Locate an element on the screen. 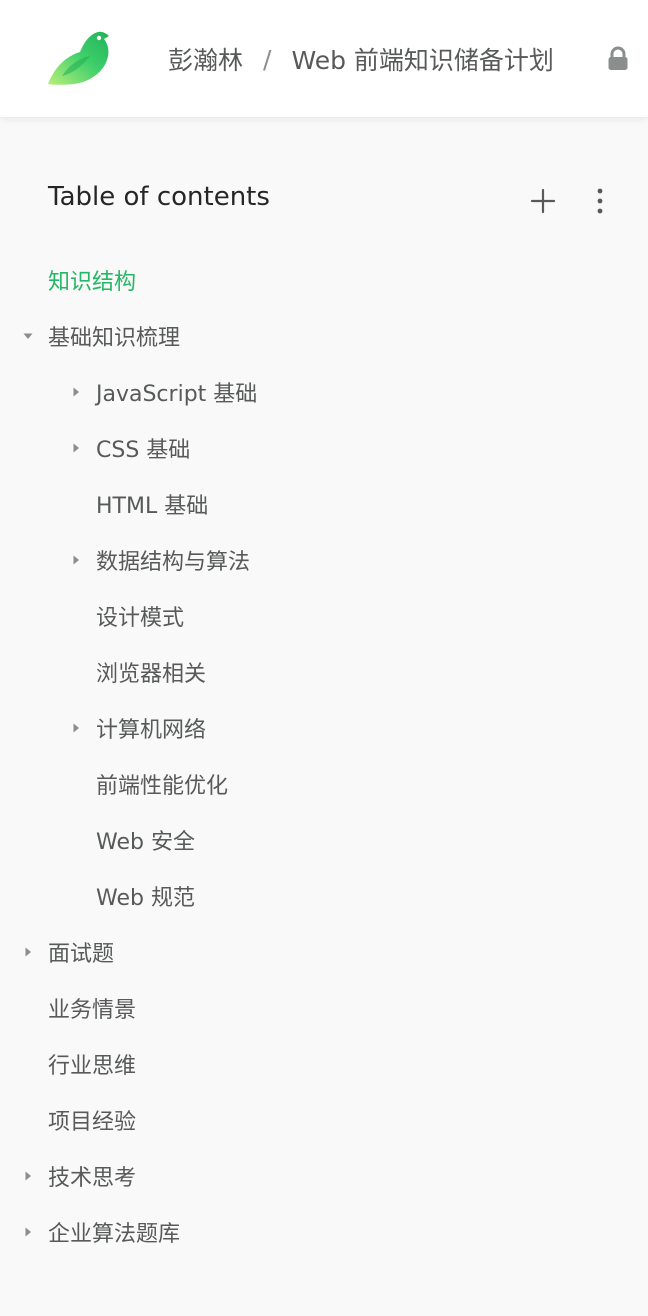  top-bar: 彭瀚林 / Web 前端知识储备计划 is located at coordinates (324, 59).